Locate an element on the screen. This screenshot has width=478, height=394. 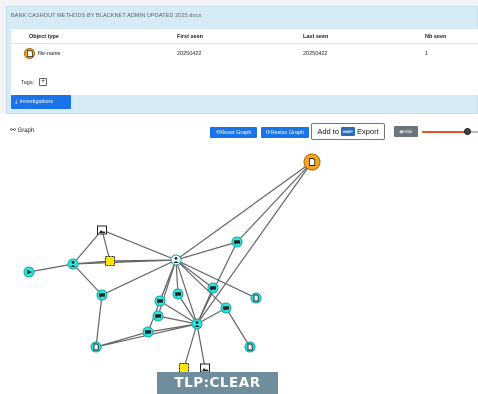
hide-button: ◉ Hide is located at coordinates (406, 131).